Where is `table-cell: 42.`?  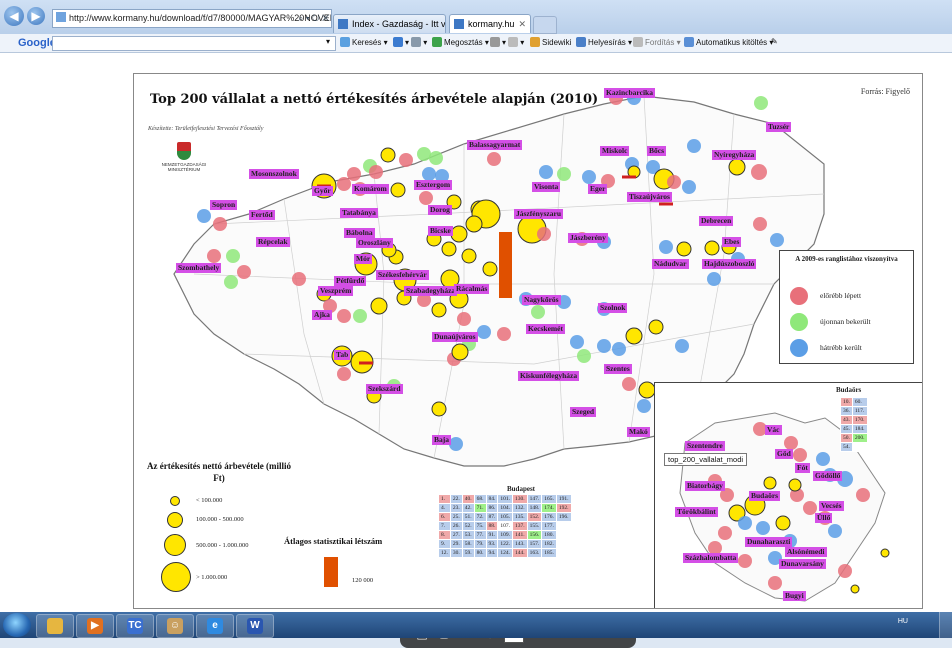
table-cell: 42. is located at coordinates (468, 508).